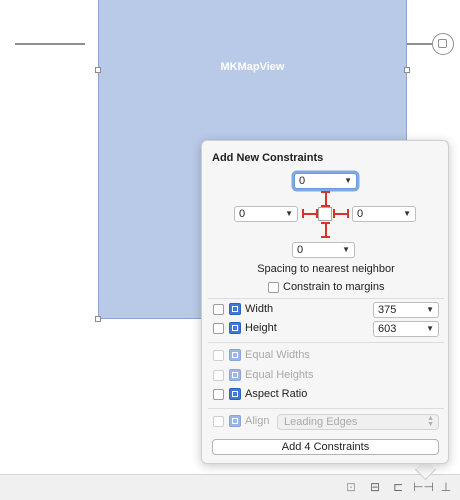  I want to click on spacing-caption: Spacing to nearest neighbor, so click(326, 269).